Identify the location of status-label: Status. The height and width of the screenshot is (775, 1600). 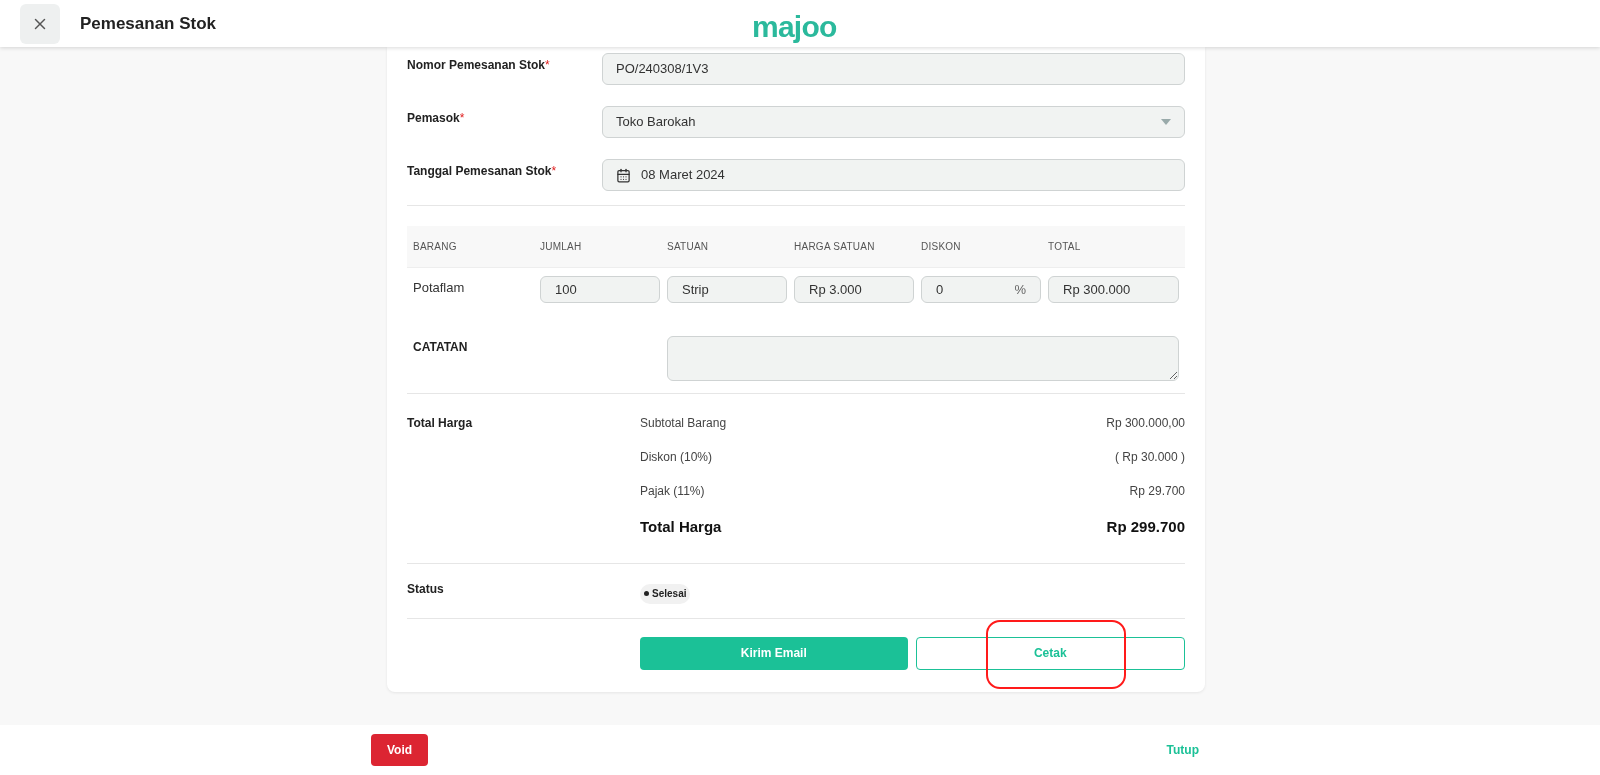
(426, 589).